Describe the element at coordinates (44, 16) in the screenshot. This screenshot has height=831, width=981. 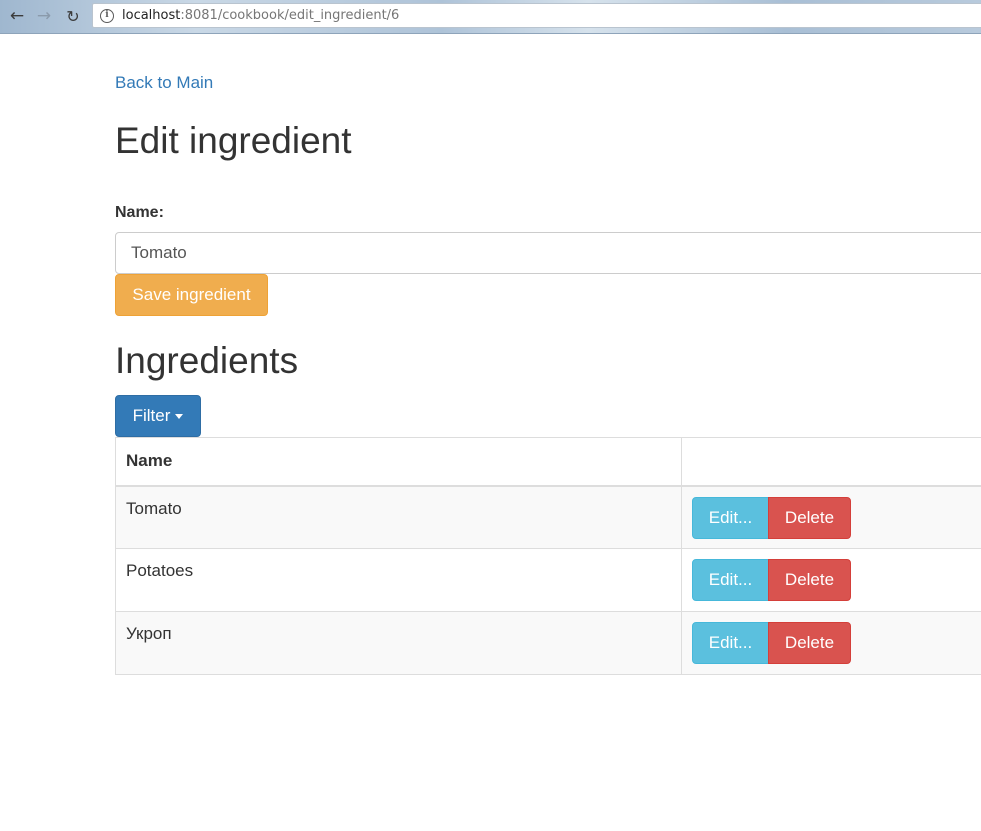
I see `forward-arrow-icon: →` at that location.